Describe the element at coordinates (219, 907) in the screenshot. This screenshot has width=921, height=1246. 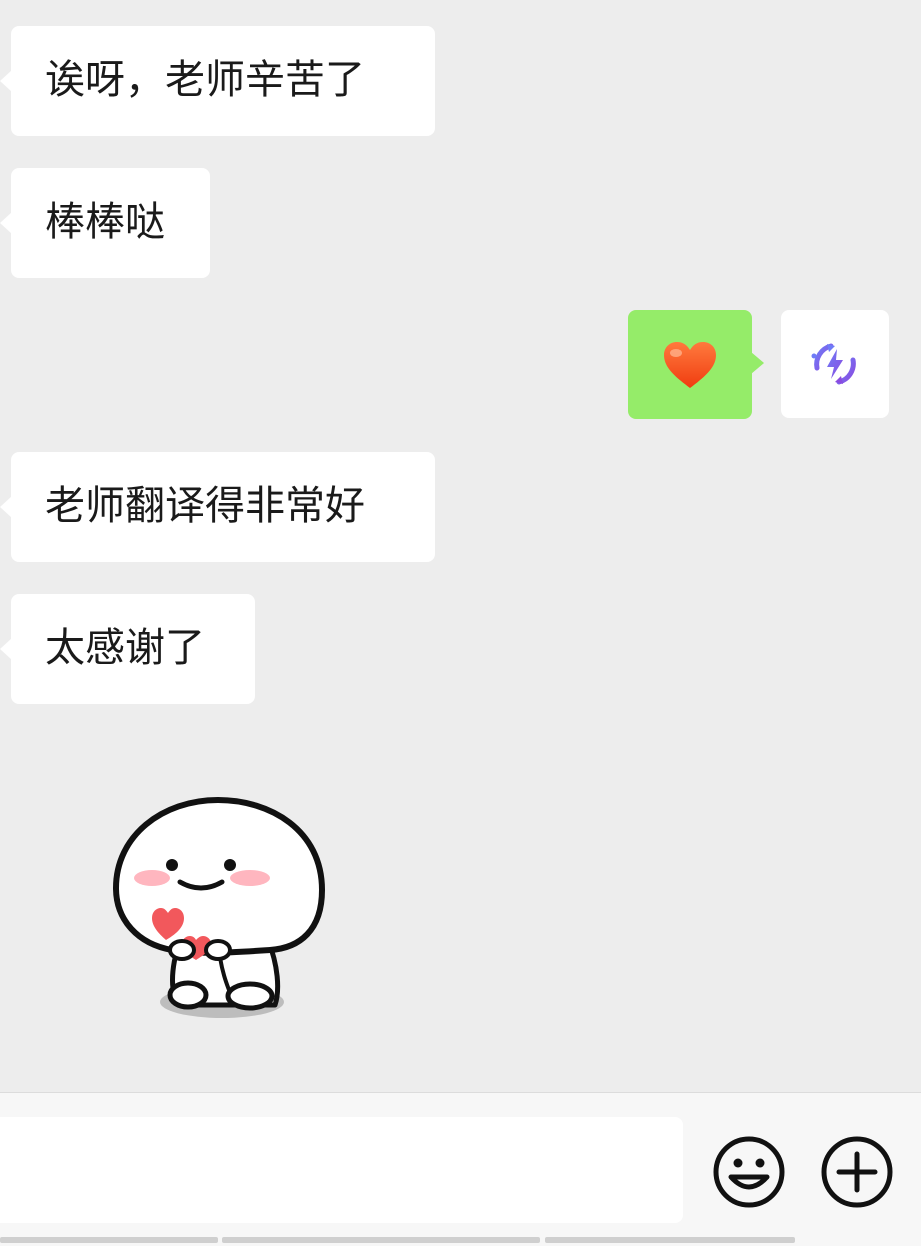
I see `white-blob-holding-hearts-sticker` at that location.